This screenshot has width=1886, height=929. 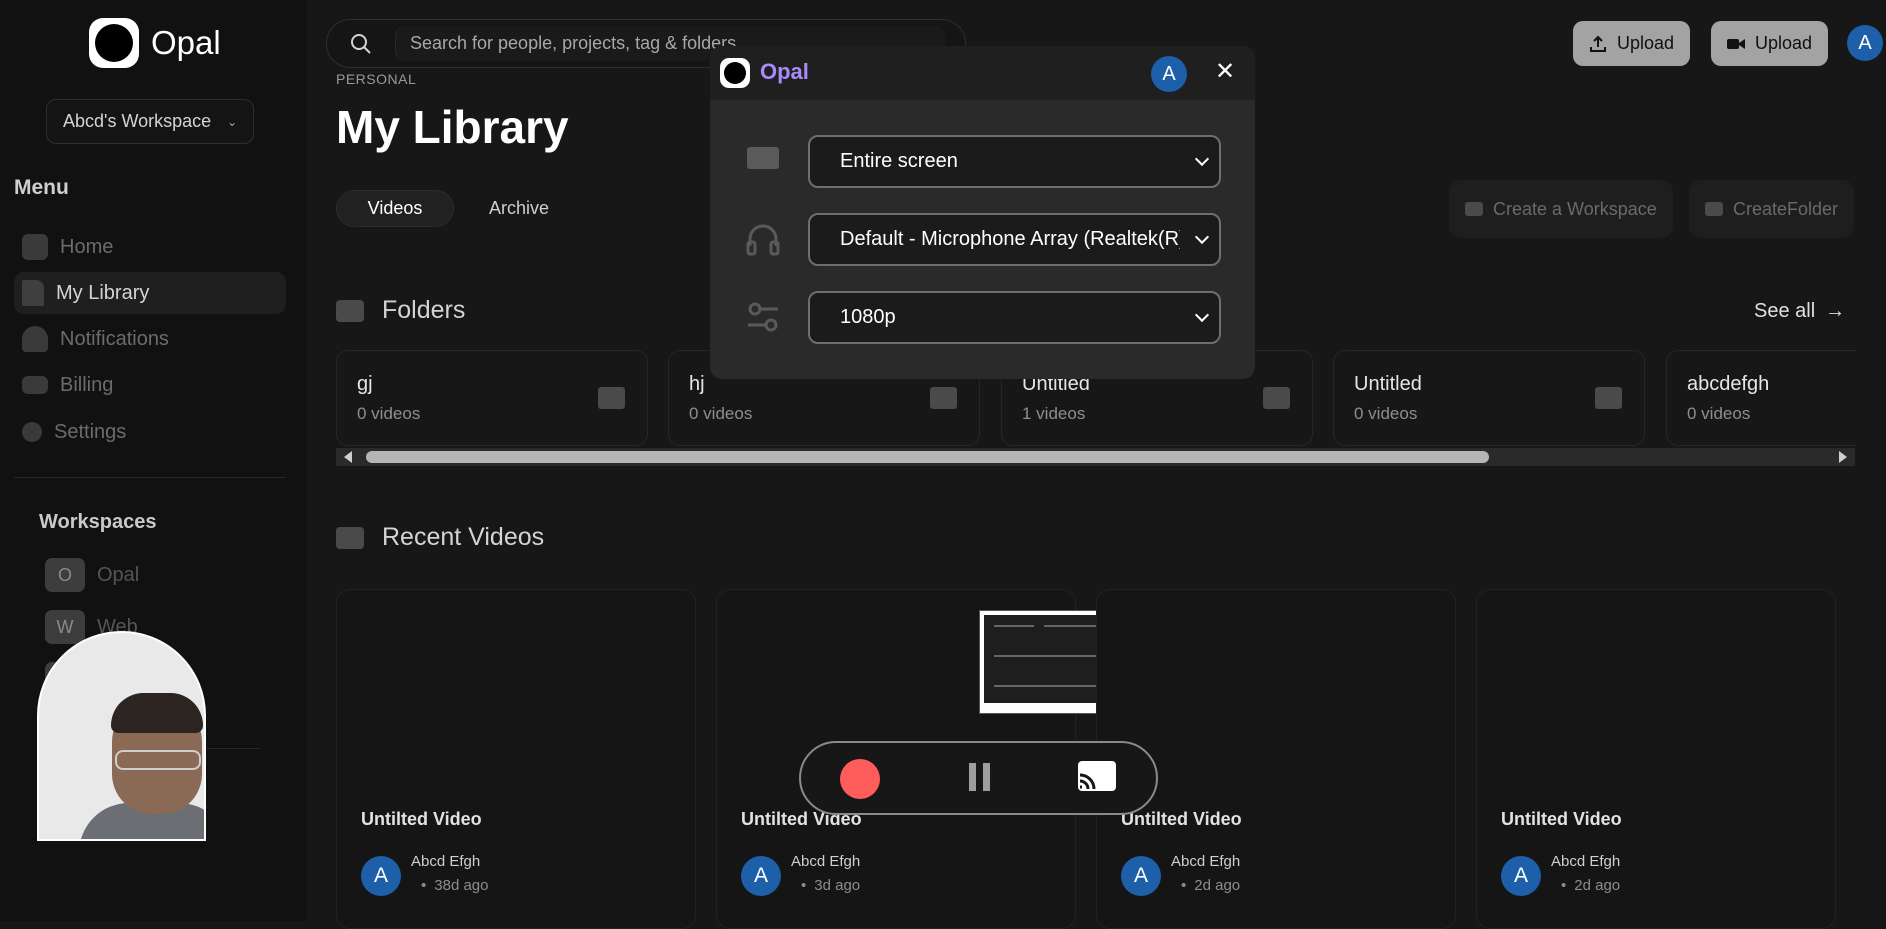 I want to click on folders-header: Folders, so click(x=400, y=310).